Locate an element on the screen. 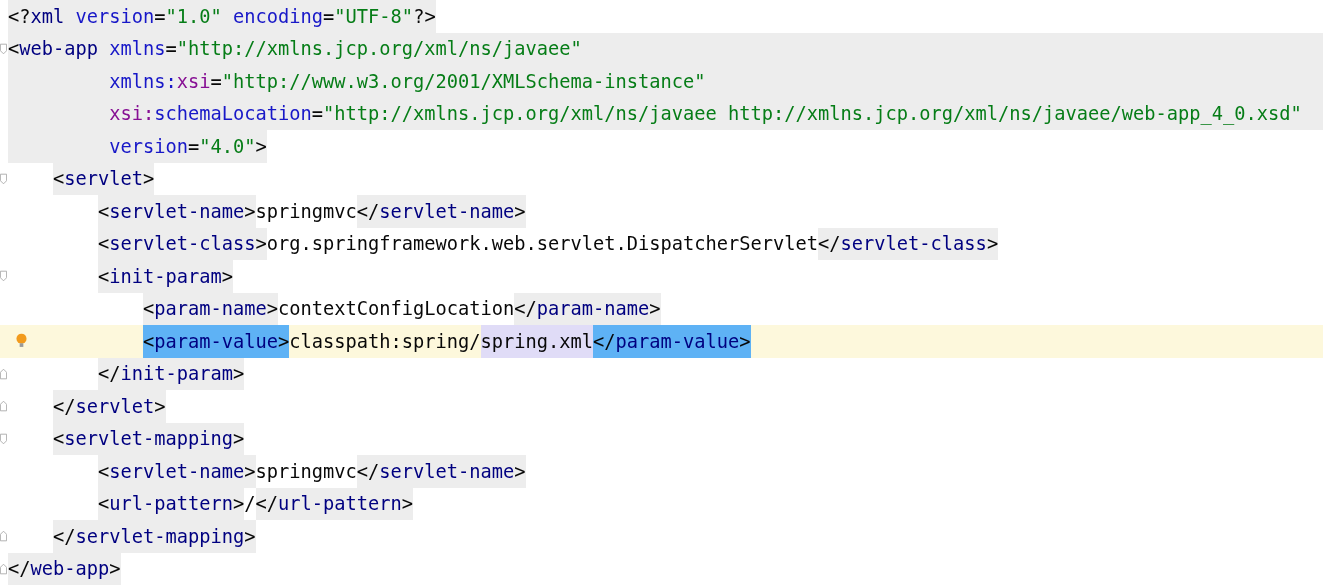 The image size is (1323, 587). code-line: <servlet-class>org.springframework.web.servlet.DispatcherServlet</servlet-class> is located at coordinates (548, 243).